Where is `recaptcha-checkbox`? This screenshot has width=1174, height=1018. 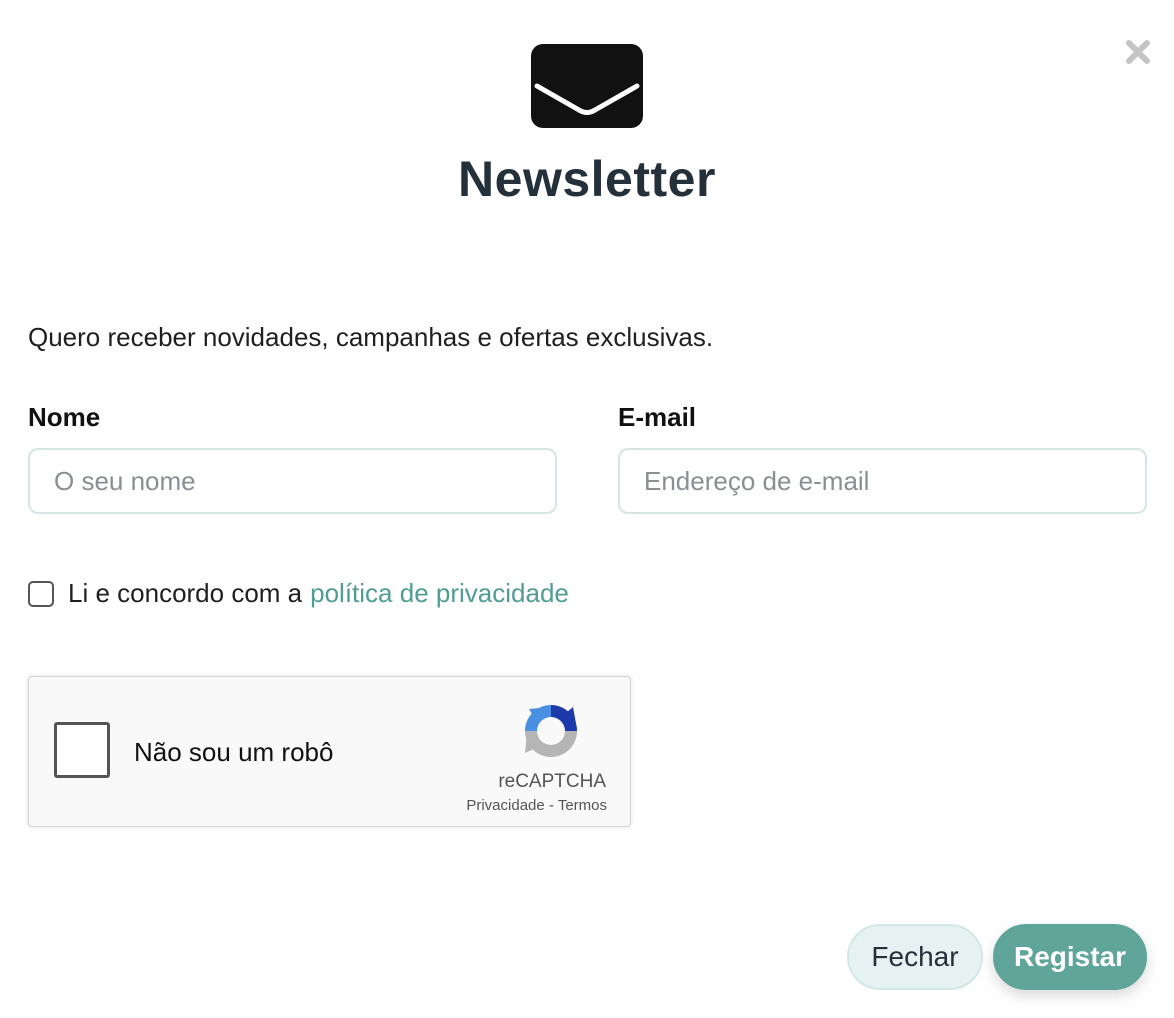 recaptcha-checkbox is located at coordinates (82, 750).